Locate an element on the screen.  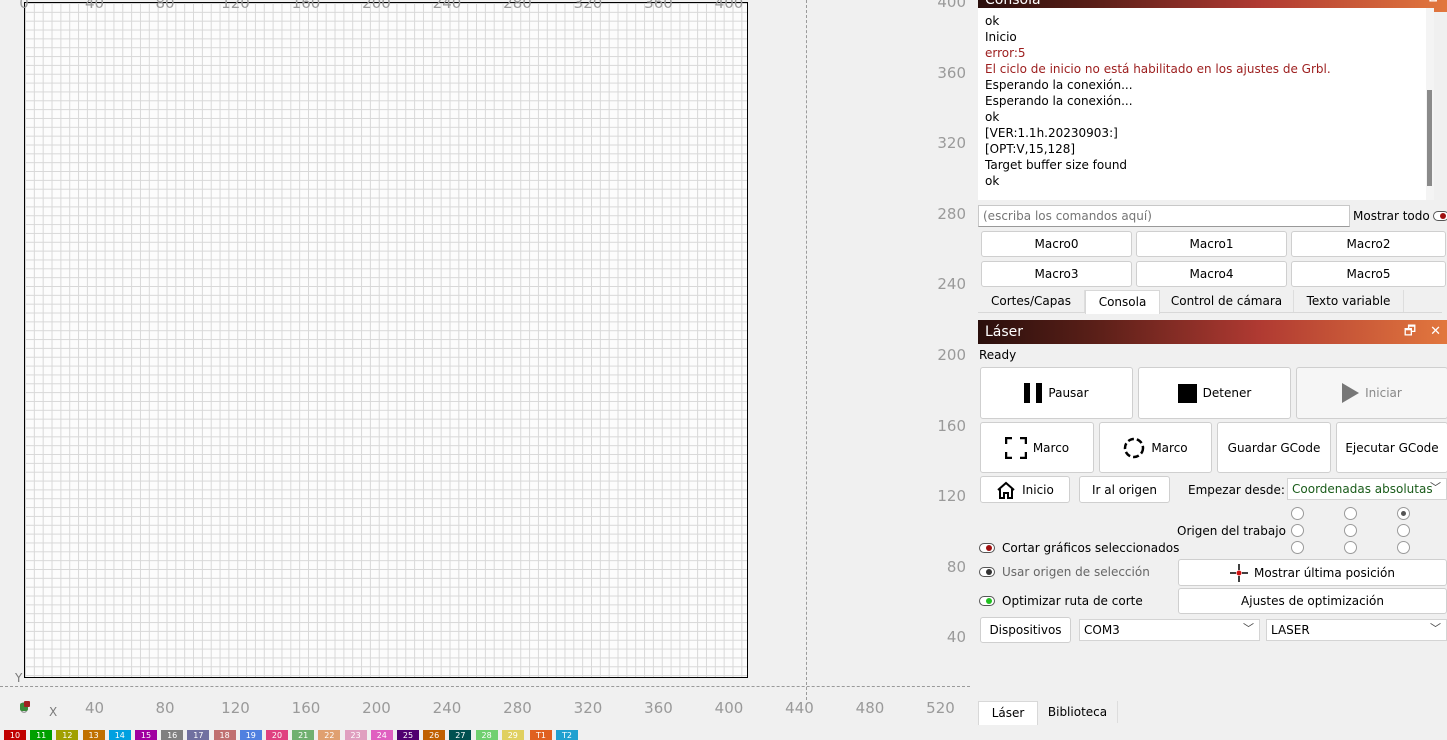
color-swatch: 16 is located at coordinates (172, 735).